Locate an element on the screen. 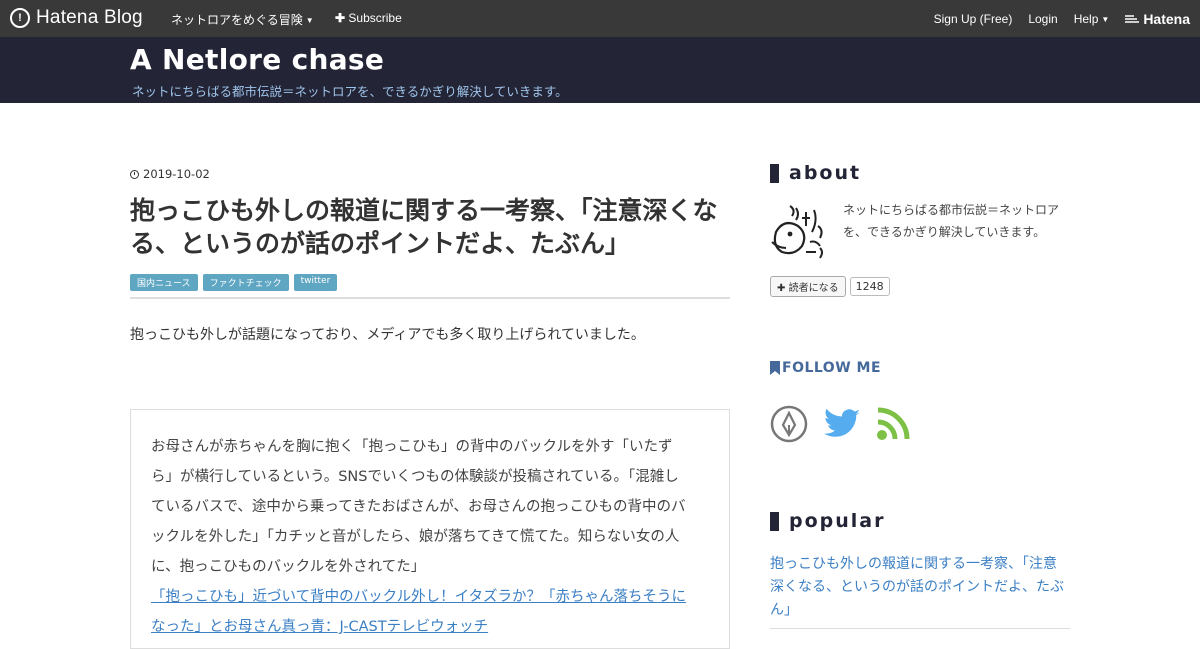  hatena-home-link: Hatena is located at coordinates (1157, 19).